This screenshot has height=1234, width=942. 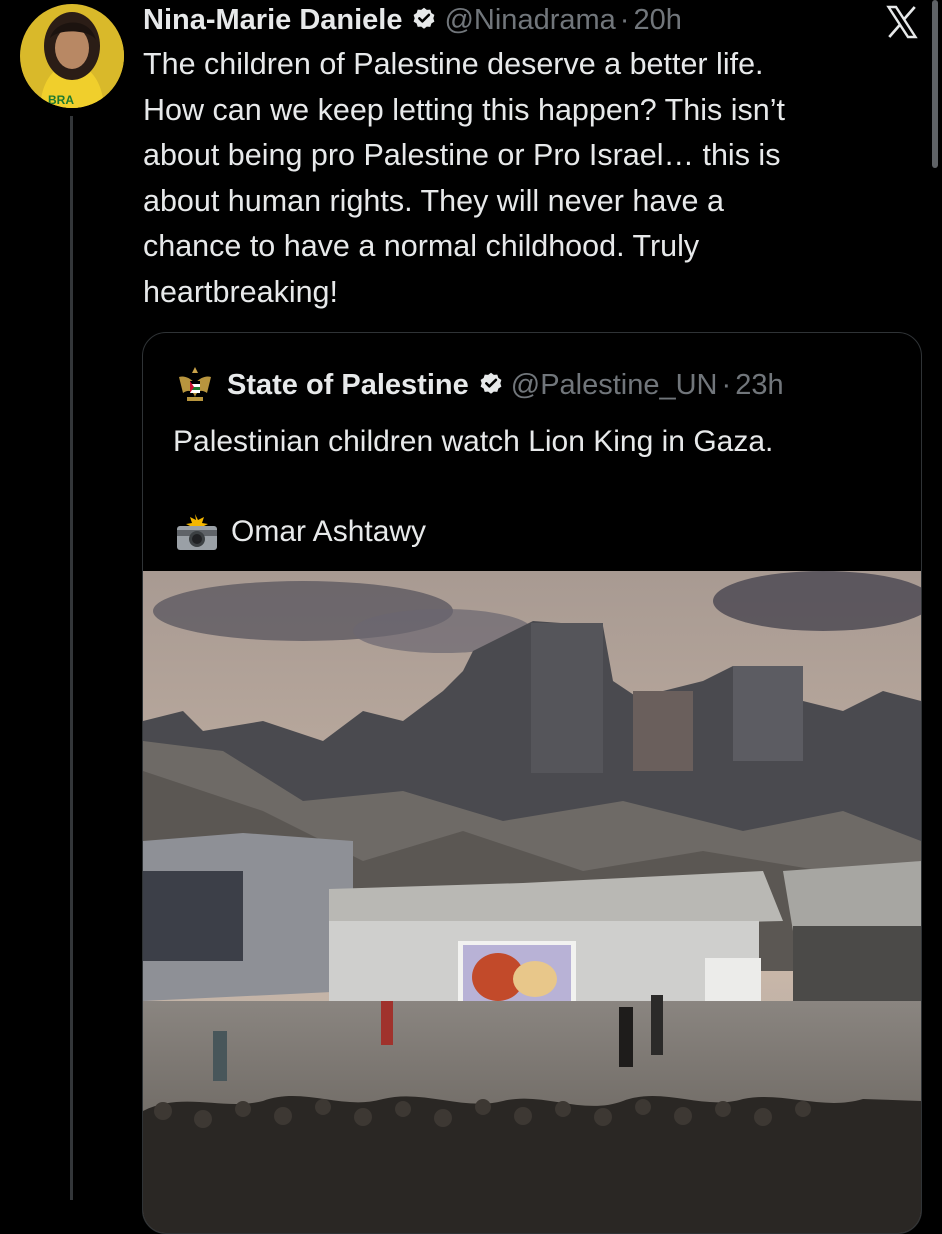 I want to click on tweet-timestamp: 20h, so click(x=657, y=20).